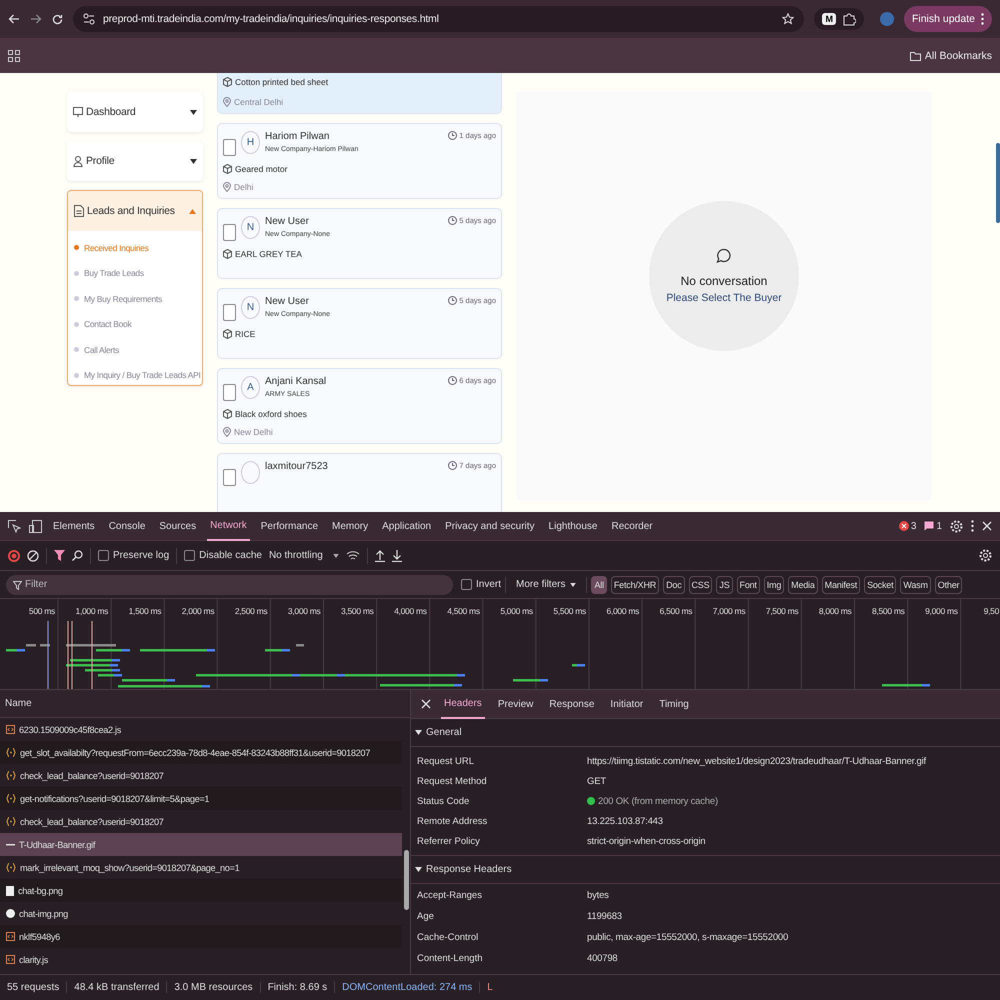 The image size is (1000, 1000). I want to click on type-filter-chip: Doc, so click(673, 585).